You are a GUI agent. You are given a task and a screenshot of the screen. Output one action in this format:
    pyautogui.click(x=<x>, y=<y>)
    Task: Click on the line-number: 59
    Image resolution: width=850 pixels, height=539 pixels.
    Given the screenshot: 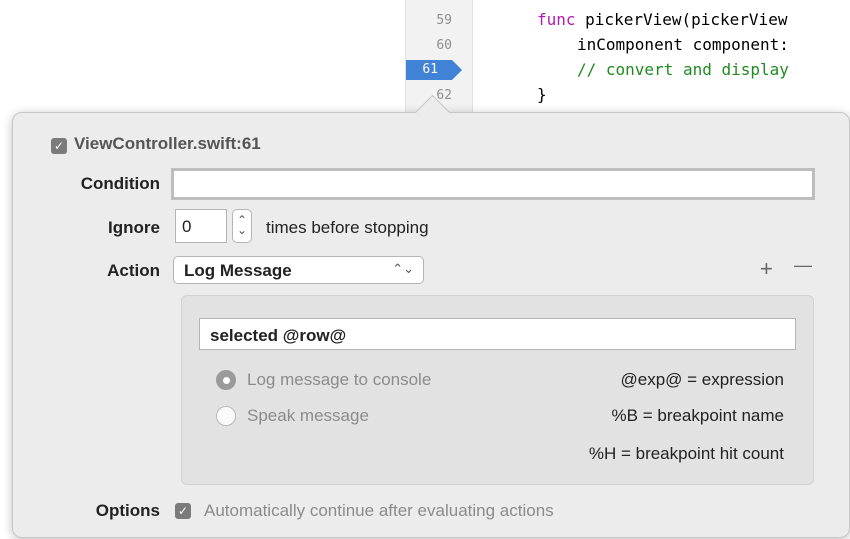 What is the action you would take?
    pyautogui.click(x=444, y=20)
    